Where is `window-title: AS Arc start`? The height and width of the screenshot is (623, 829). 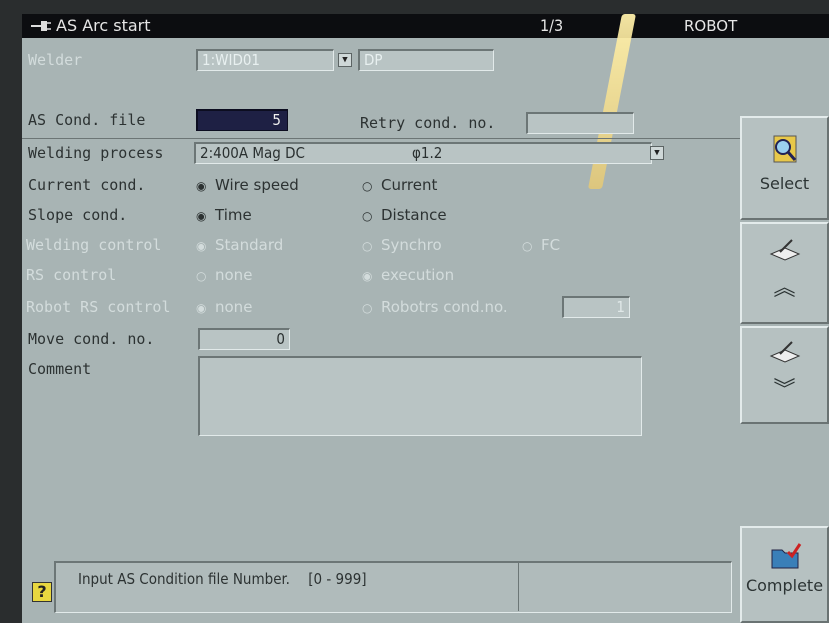 window-title: AS Arc start is located at coordinates (103, 25).